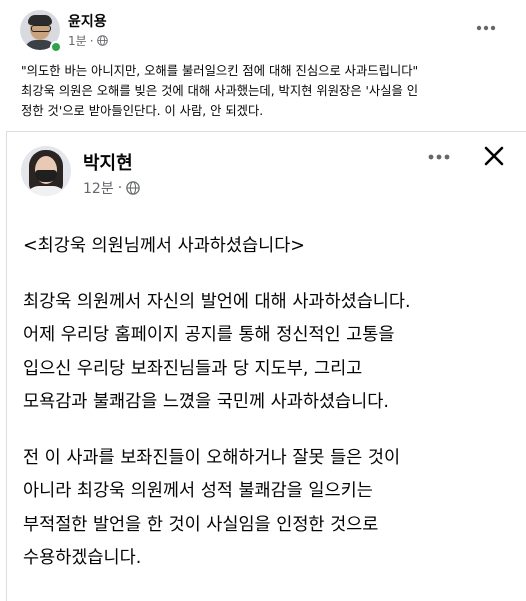  What do you see at coordinates (209, 335) in the screenshot?
I see `body-line: 어제 우리당 홈페이지 공지를 통해 정신적인 고통을` at bounding box center [209, 335].